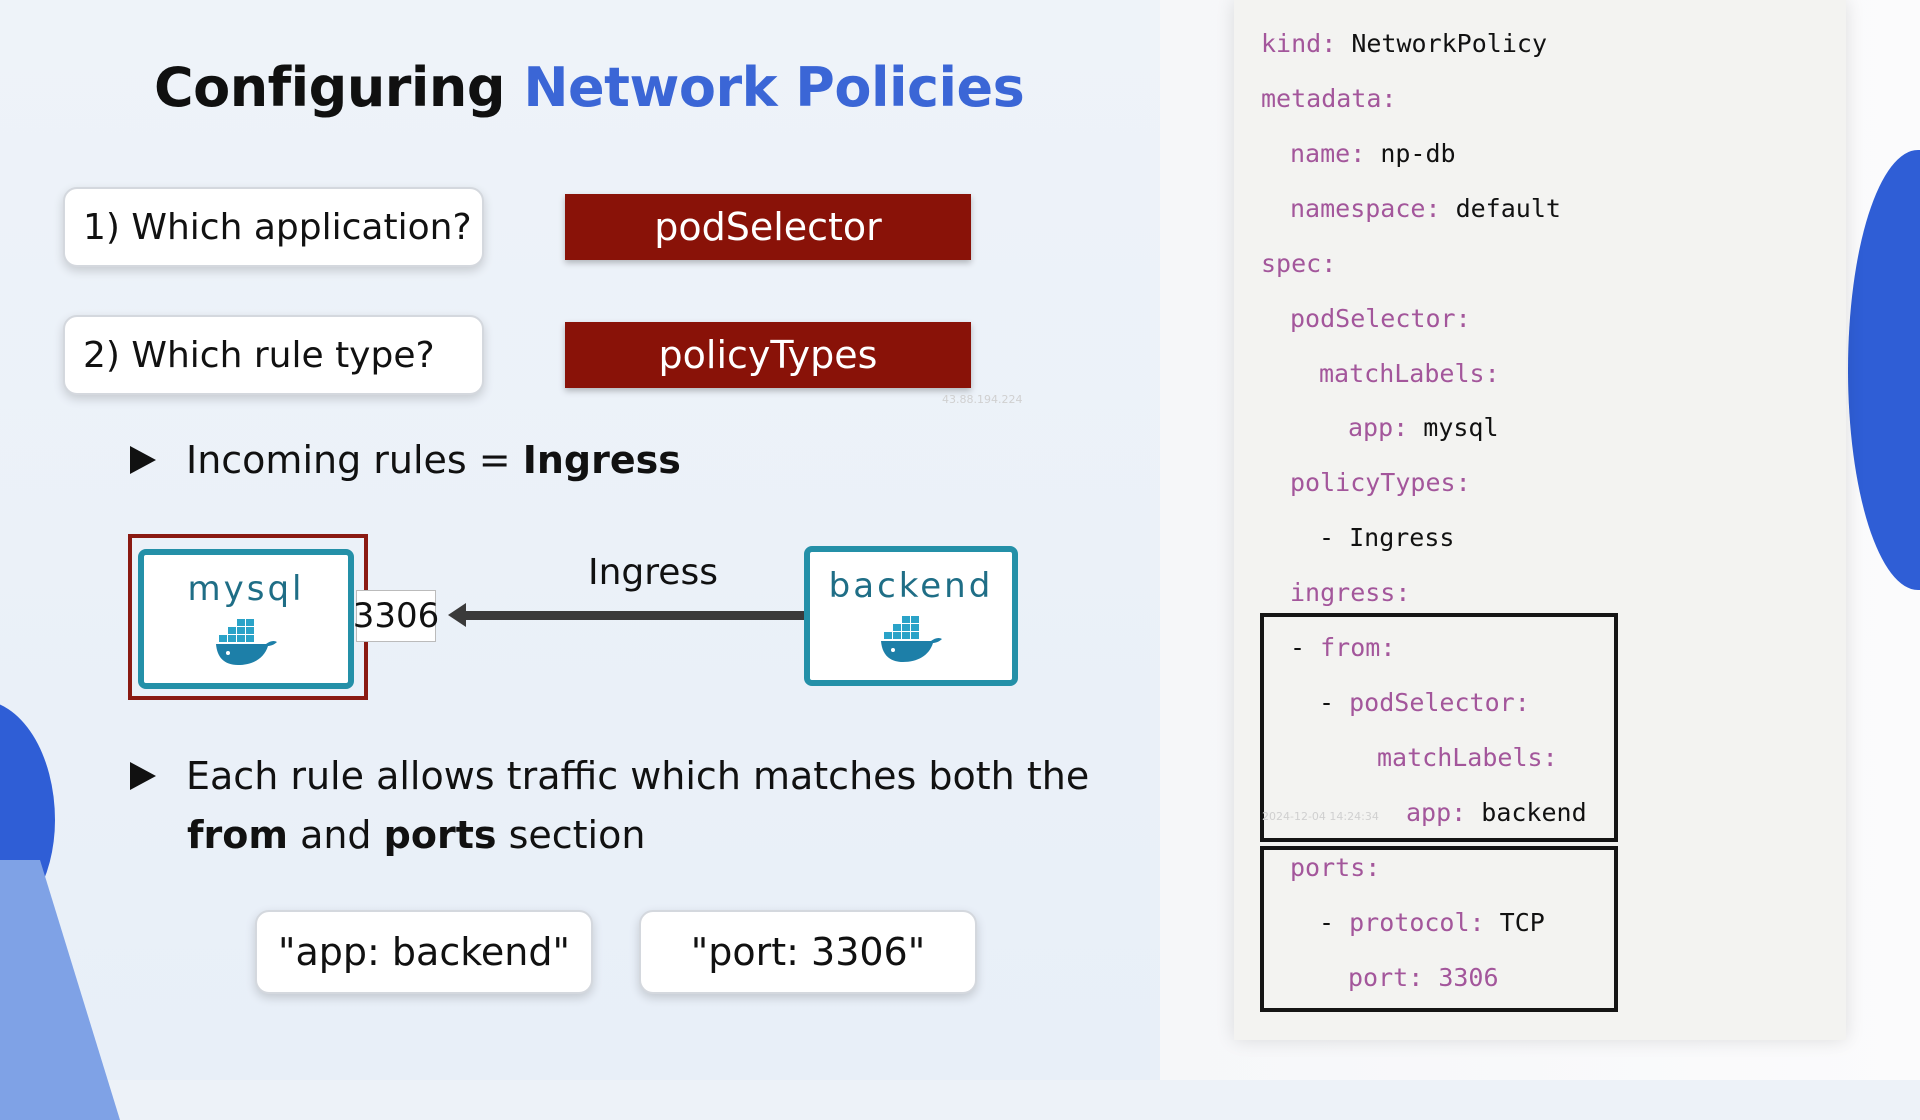 This screenshot has width=1920, height=1120. What do you see at coordinates (768, 227) in the screenshot?
I see `answer-box-podselector: podSelector` at bounding box center [768, 227].